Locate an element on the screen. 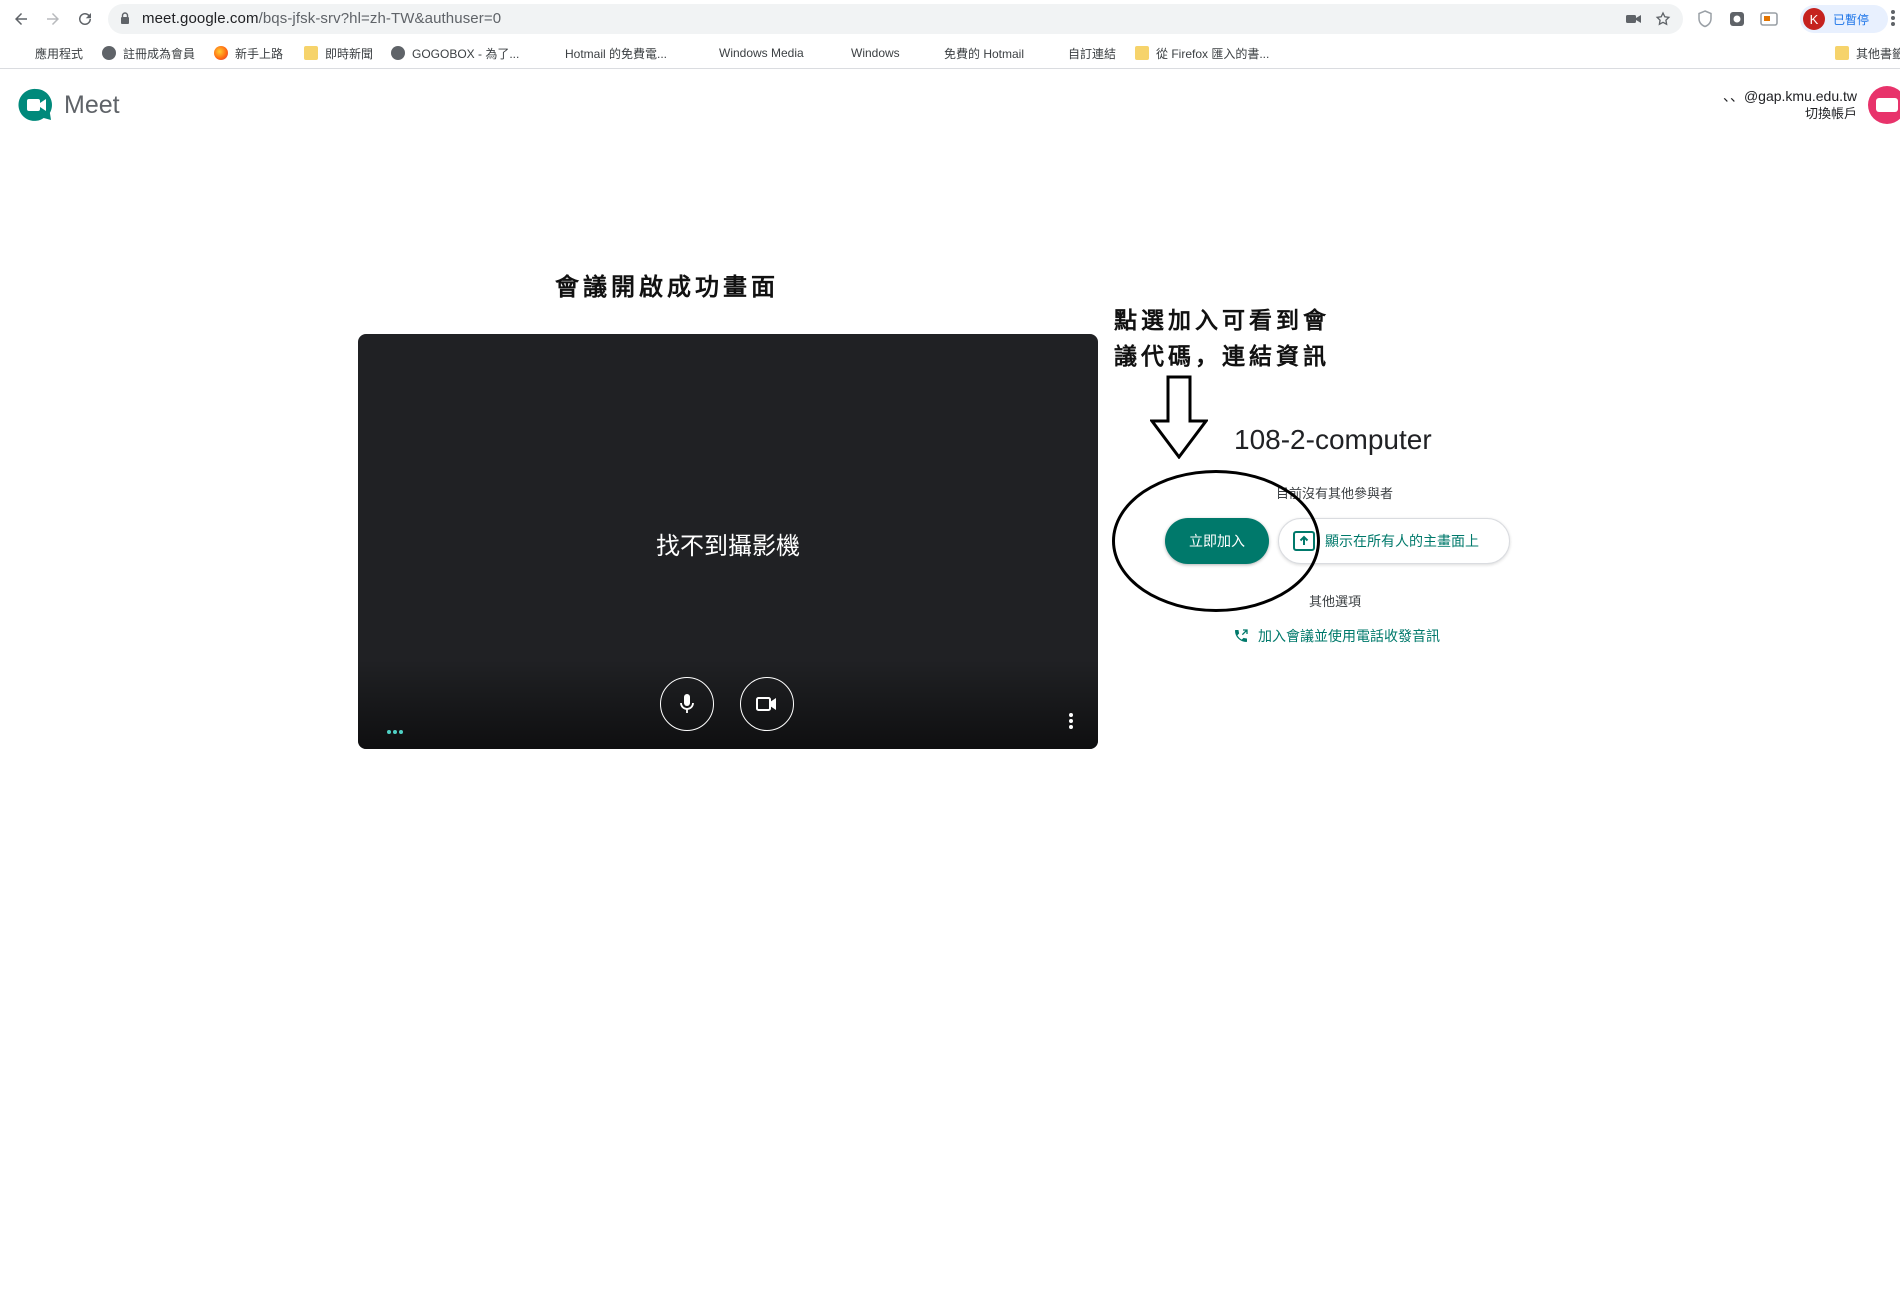 The height and width of the screenshot is (1312, 1900). other-options-label: 其他選項 is located at coordinates (1335, 601).